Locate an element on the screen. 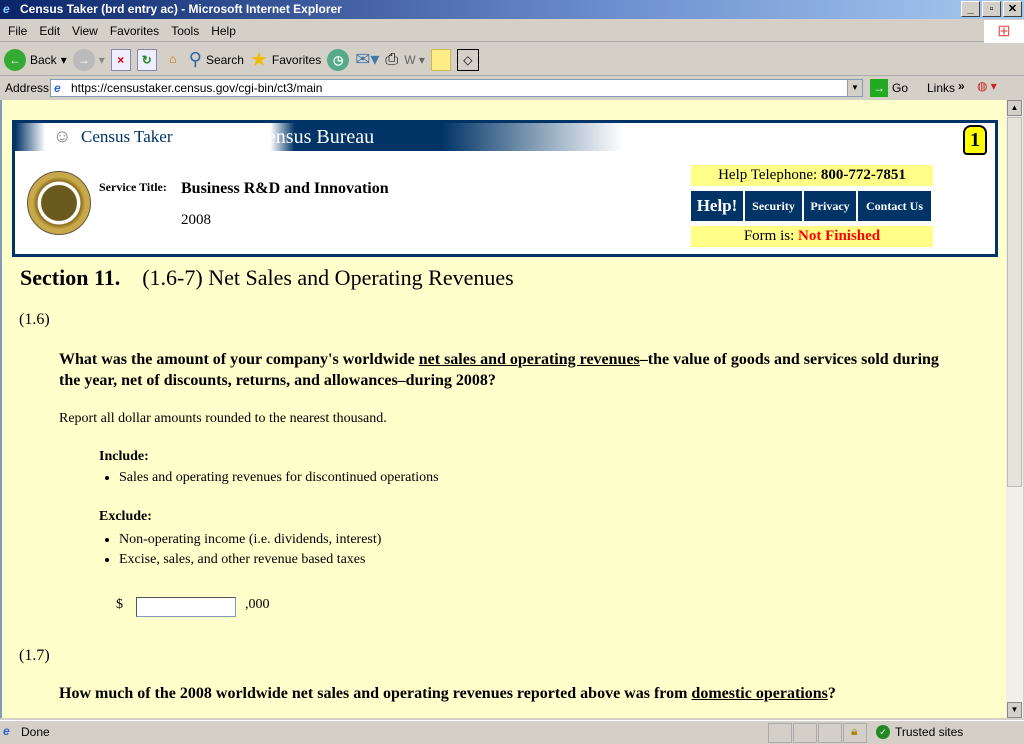  menu-bar: File Edit View Favorites Tools Help is located at coordinates (512, 31).